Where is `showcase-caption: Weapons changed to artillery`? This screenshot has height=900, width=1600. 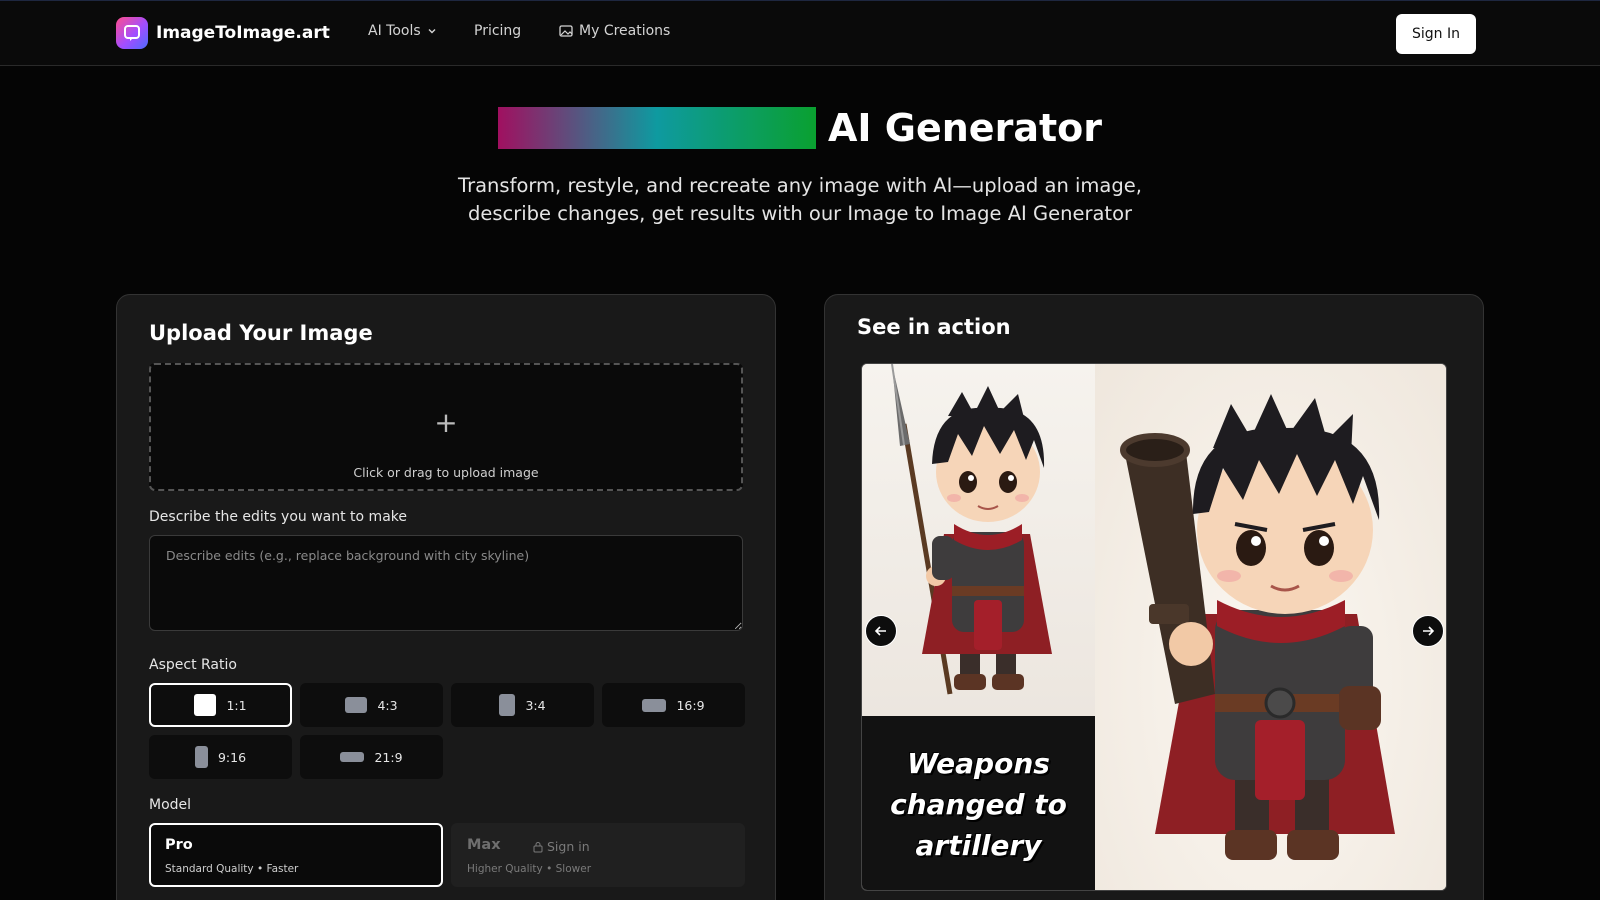 showcase-caption: Weapons changed to artillery is located at coordinates (978, 804).